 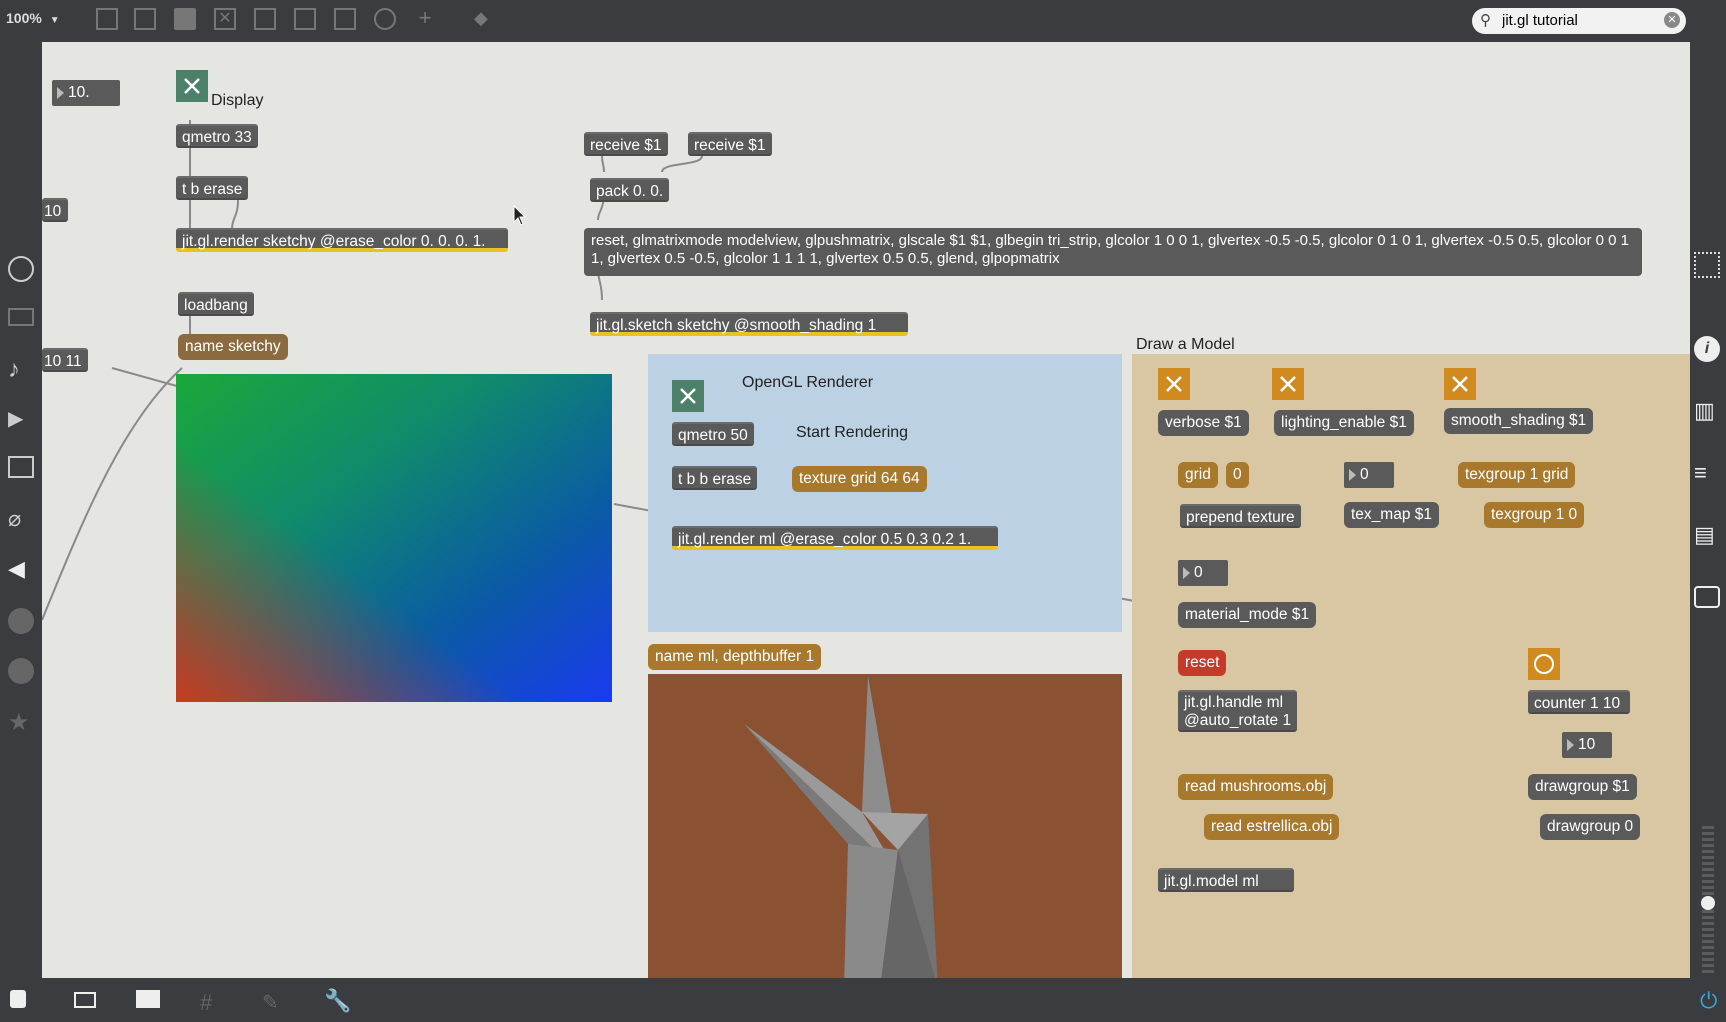 I want to click on power-icon: ⏻, so click(x=1708, y=1001).